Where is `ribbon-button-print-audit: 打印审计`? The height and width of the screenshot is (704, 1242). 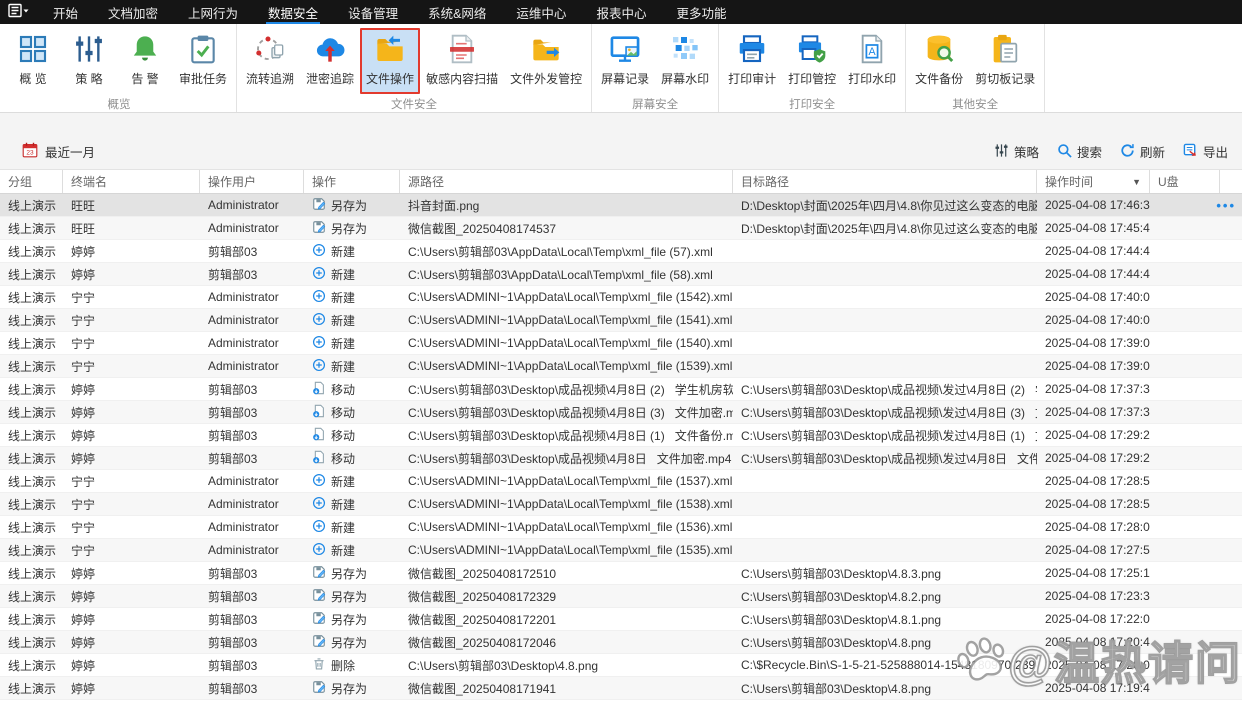 ribbon-button-print-audit: 打印审计 is located at coordinates (752, 61).